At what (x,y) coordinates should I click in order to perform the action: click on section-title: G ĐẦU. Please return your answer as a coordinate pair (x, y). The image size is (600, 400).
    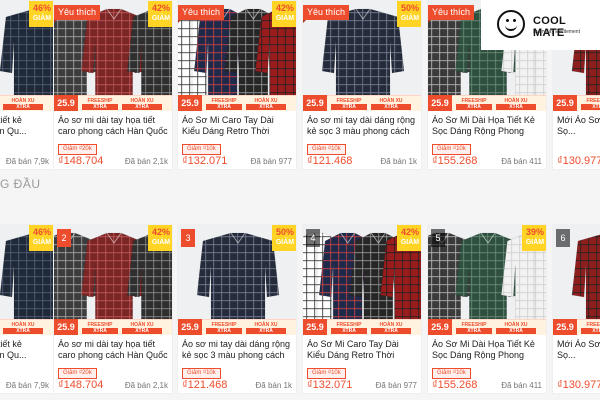
    Looking at the image, I should click on (20, 184).